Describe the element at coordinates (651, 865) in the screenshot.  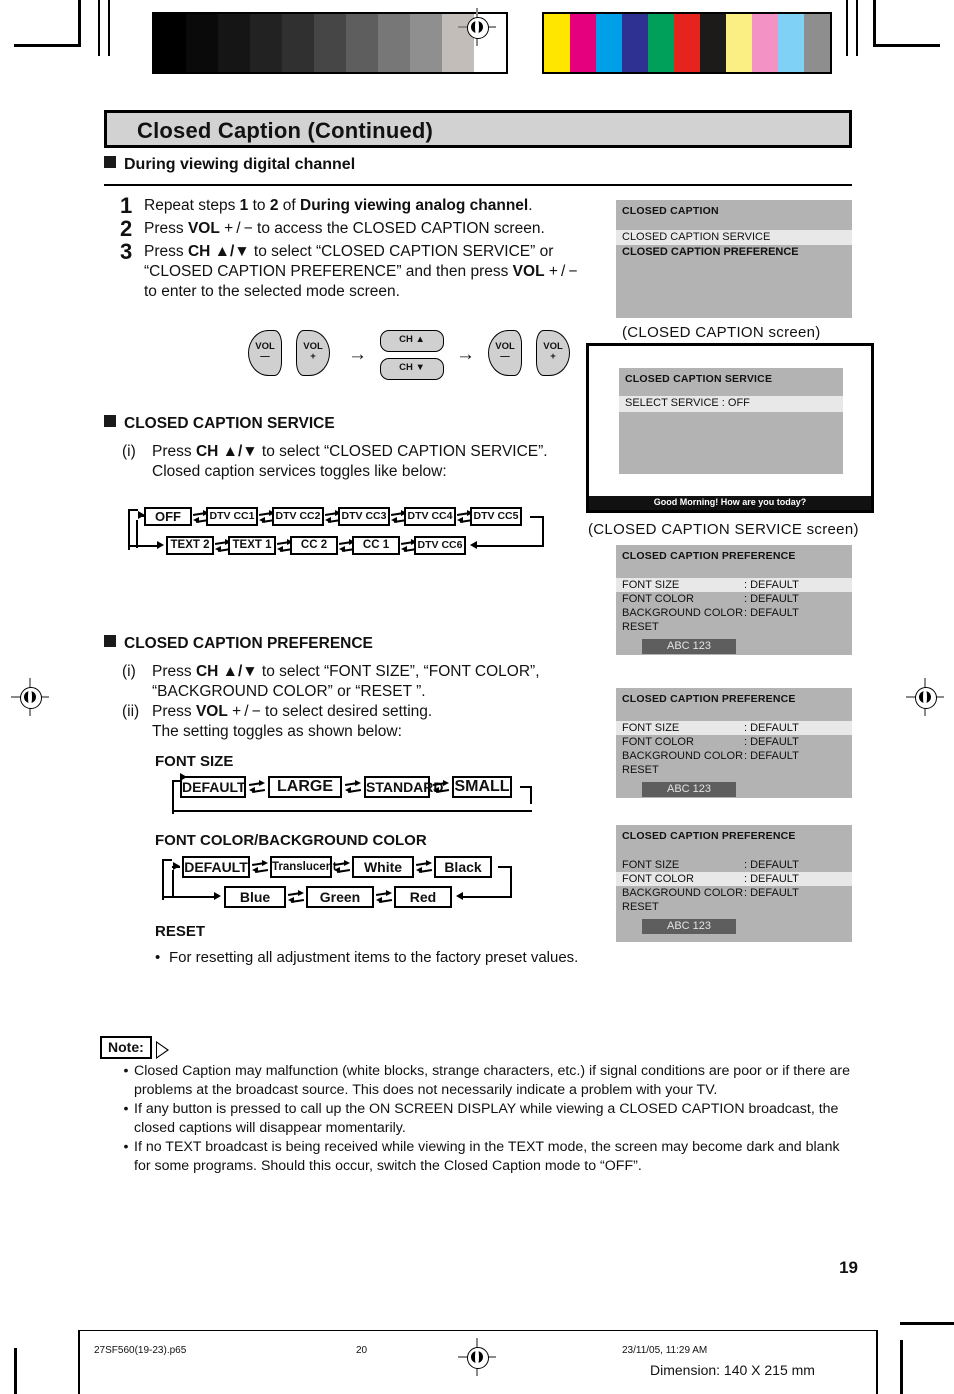
I see `row-label: FONT SIZE` at that location.